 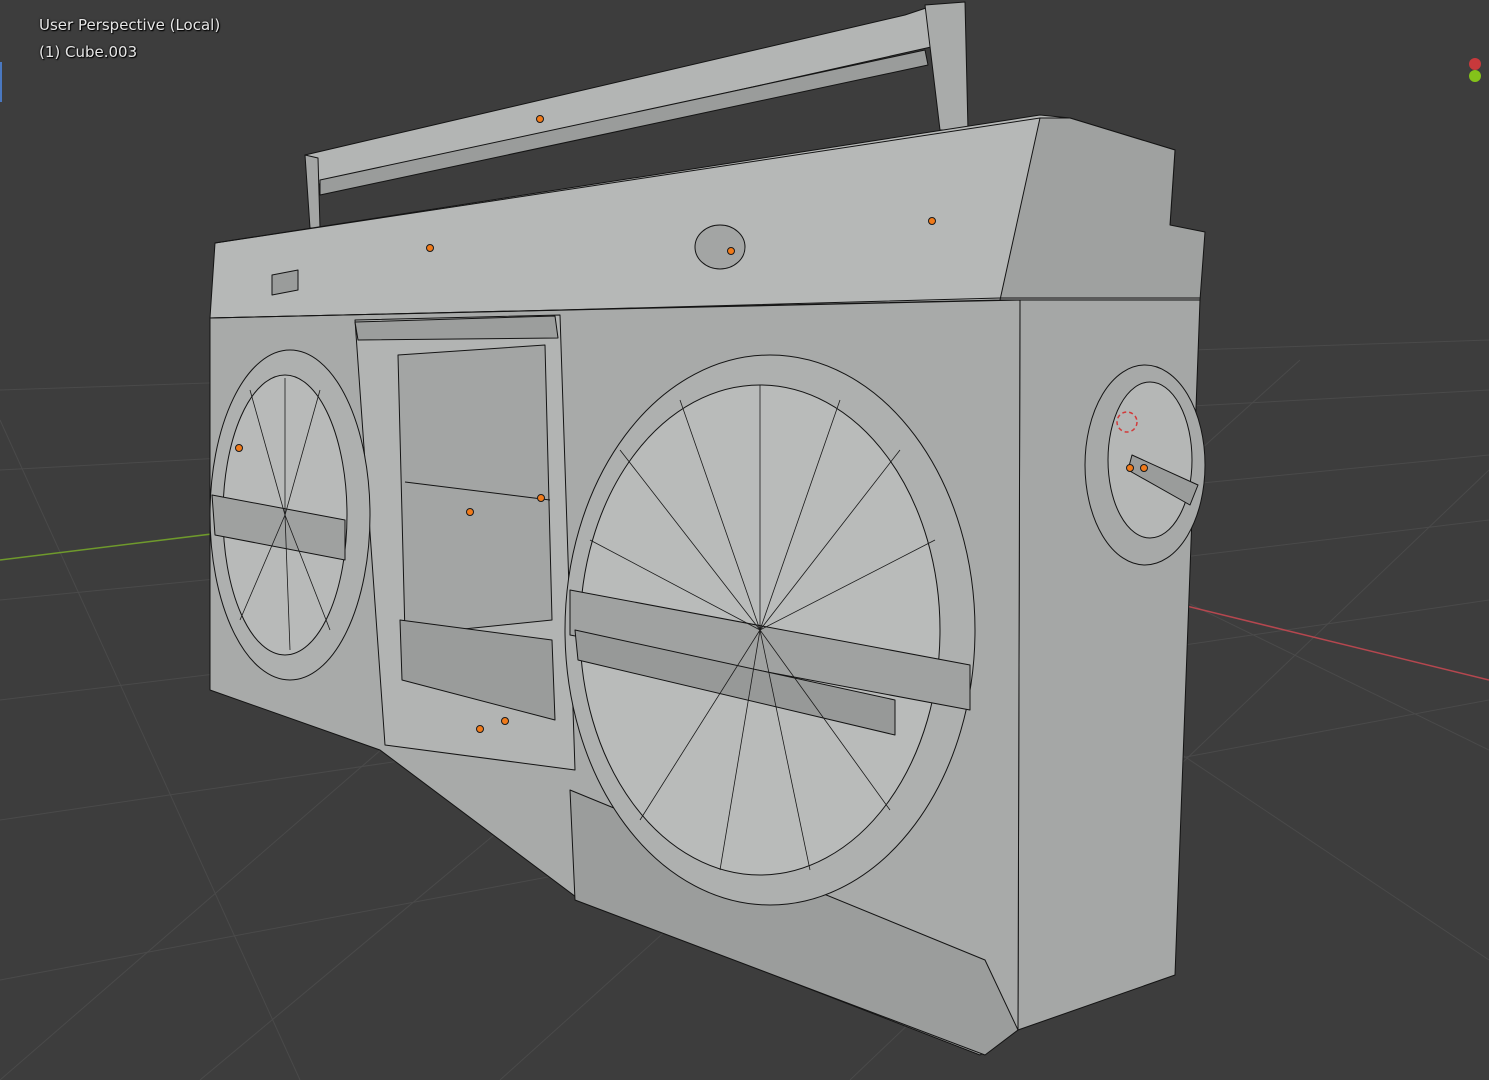 What do you see at coordinates (285, 282) in the screenshot?
I see `top-switch` at bounding box center [285, 282].